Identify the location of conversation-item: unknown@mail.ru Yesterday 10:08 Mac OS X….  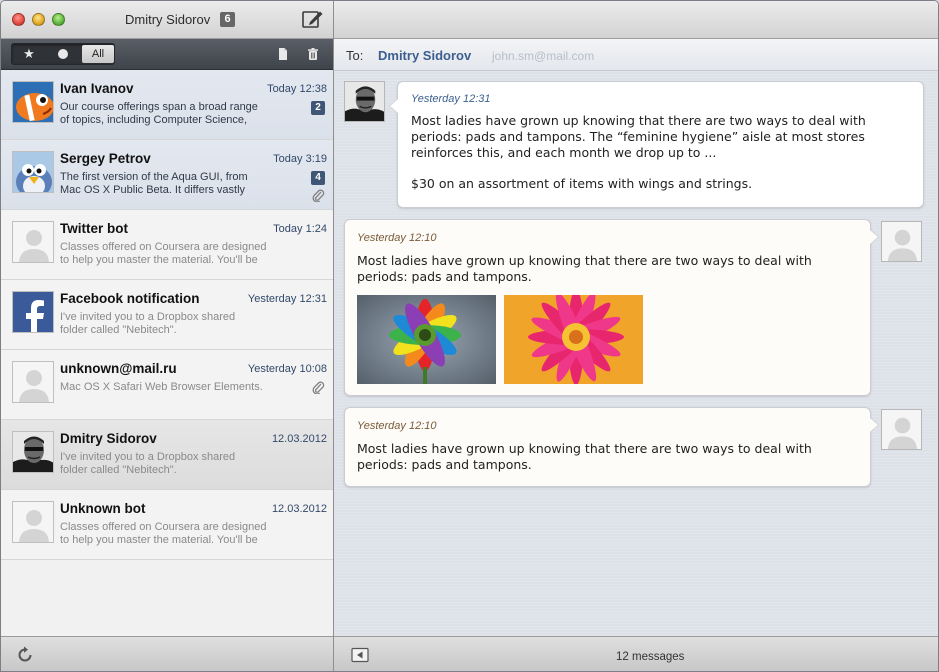
(167, 385).